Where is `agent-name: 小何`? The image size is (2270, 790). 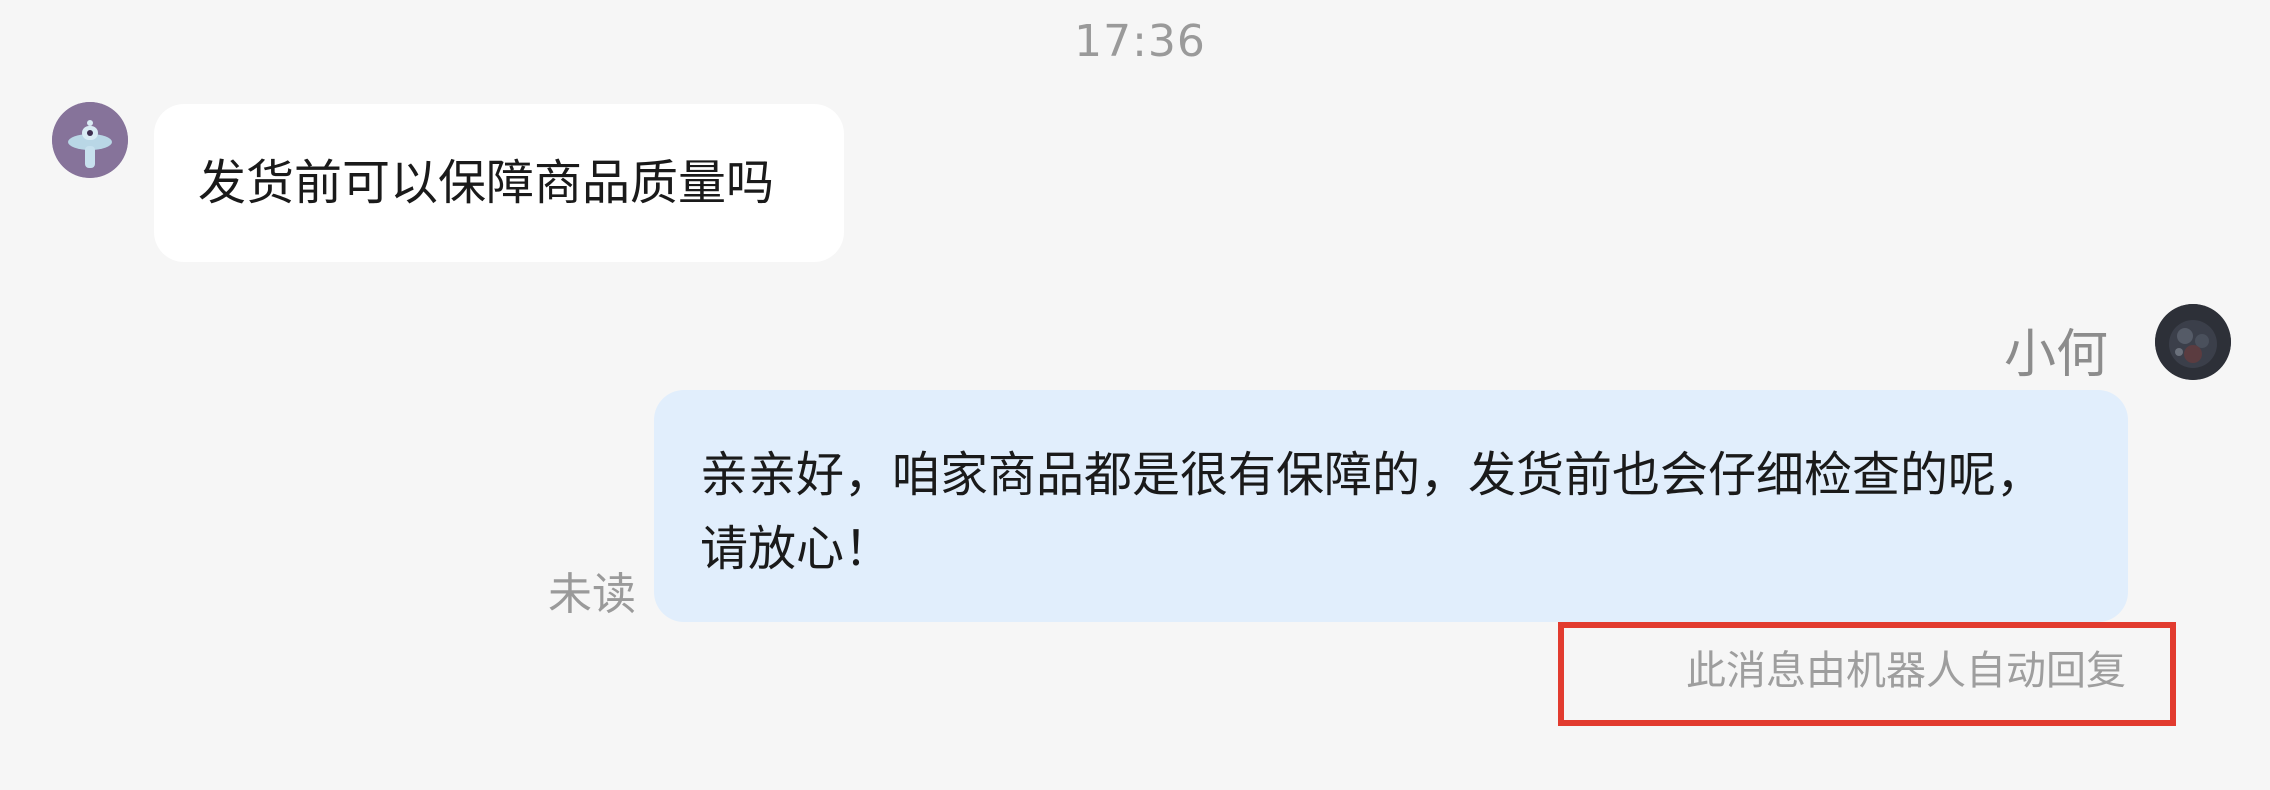 agent-name: 小何 is located at coordinates (2055, 355).